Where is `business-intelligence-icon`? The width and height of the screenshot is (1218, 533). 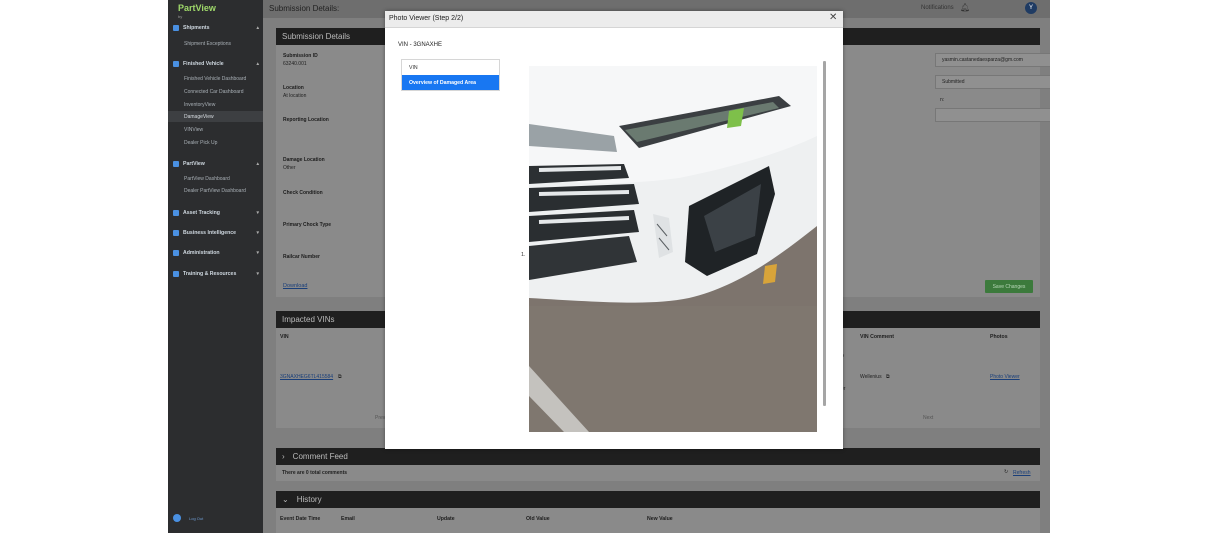
business-intelligence-icon is located at coordinates (176, 232).